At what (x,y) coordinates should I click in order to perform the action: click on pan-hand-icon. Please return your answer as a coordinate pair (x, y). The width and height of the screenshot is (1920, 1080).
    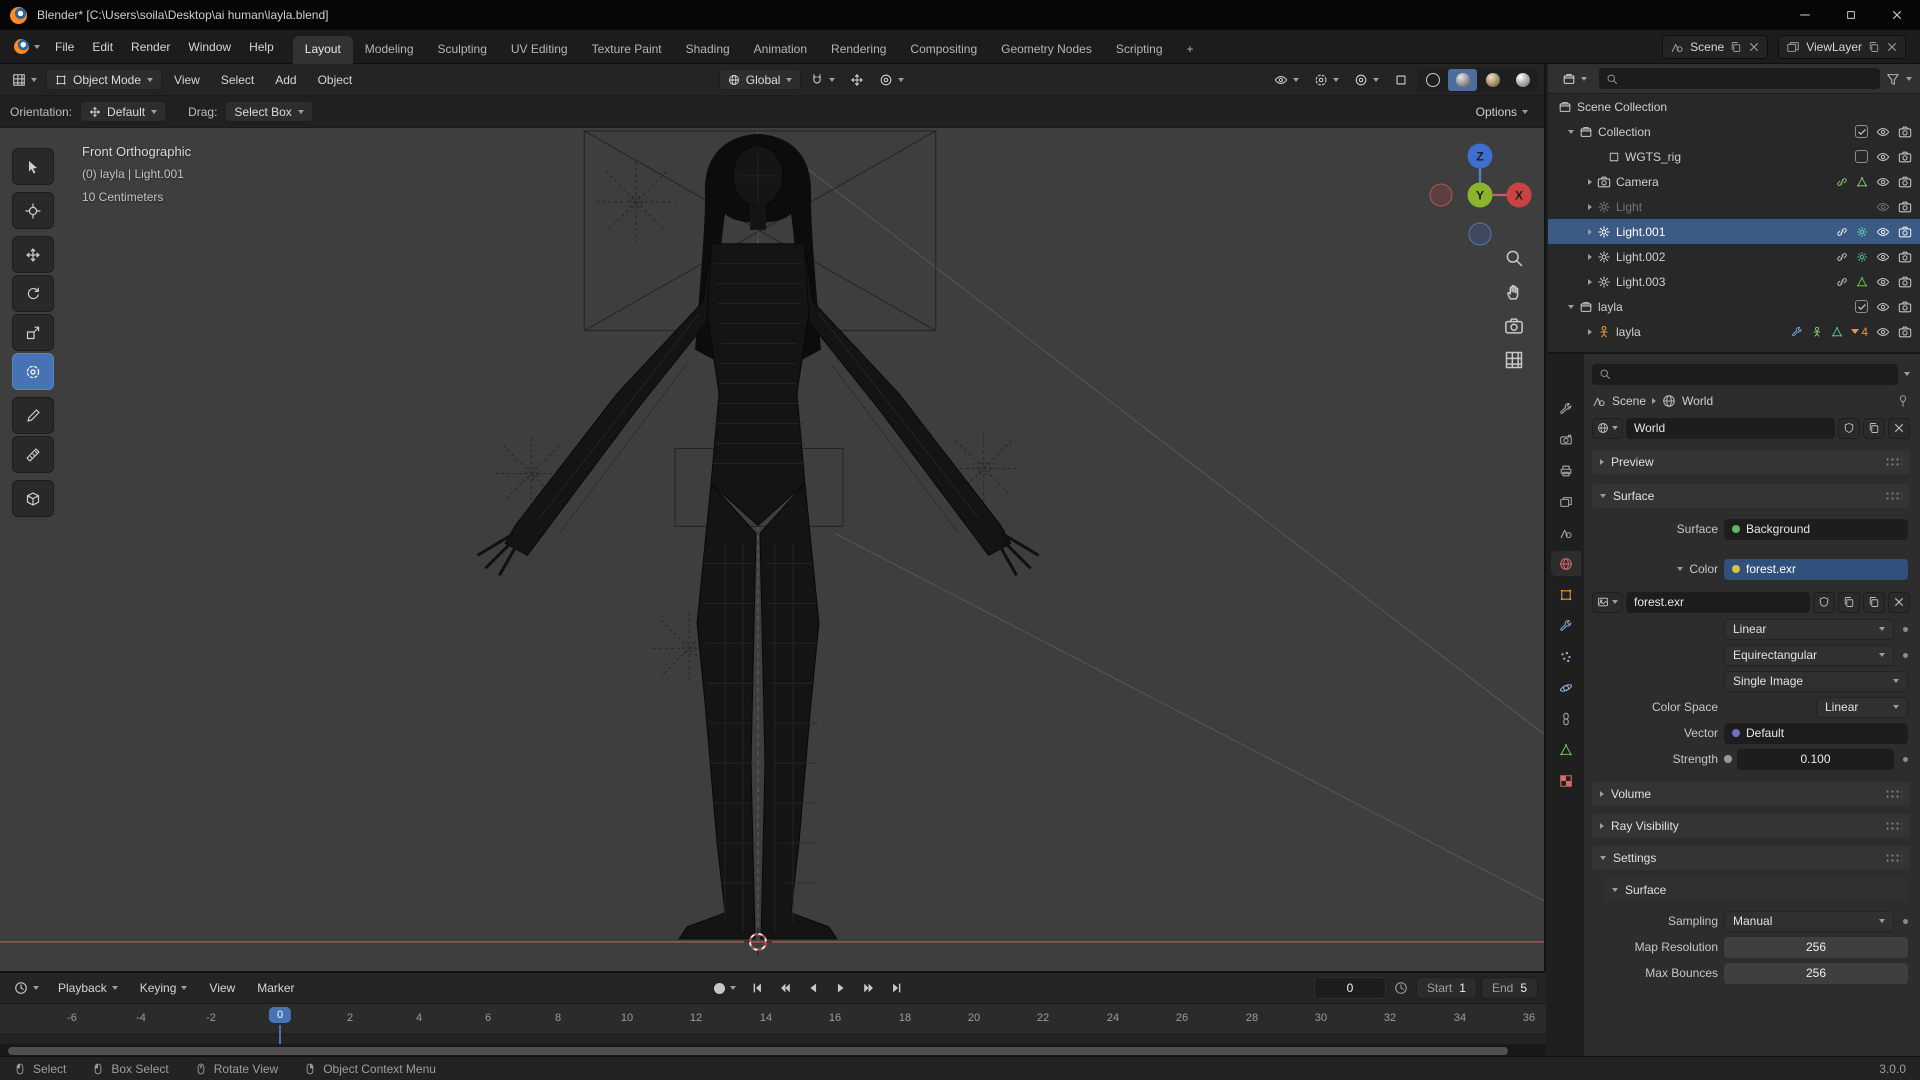
    Looking at the image, I should click on (1514, 292).